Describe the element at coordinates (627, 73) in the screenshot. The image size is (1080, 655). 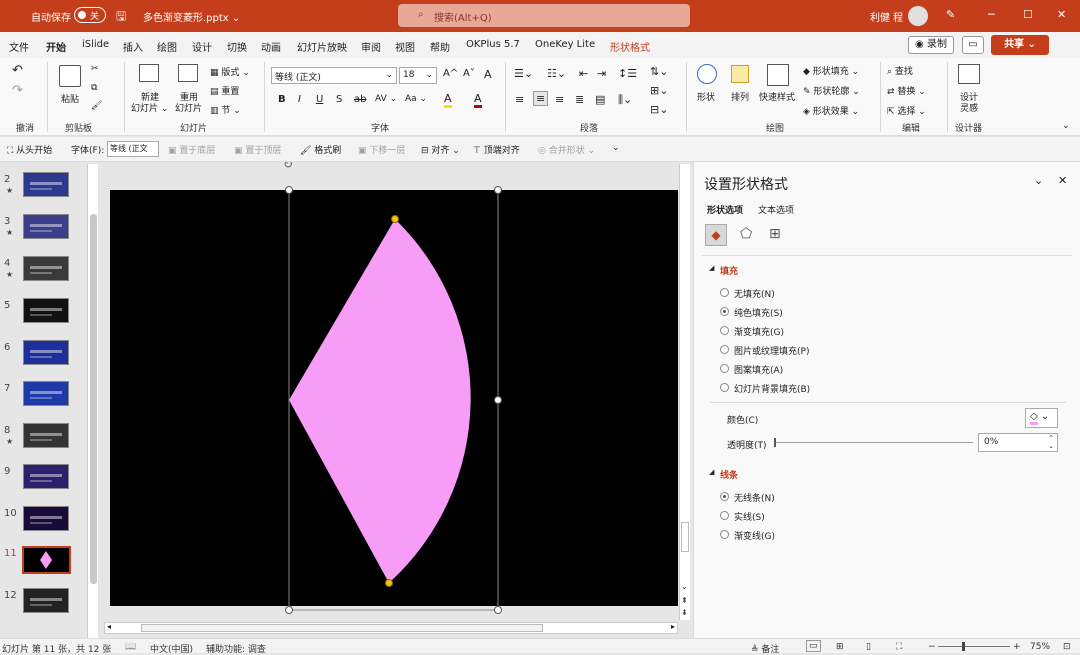
I see `line-spacing-icon: ↕☰` at that location.